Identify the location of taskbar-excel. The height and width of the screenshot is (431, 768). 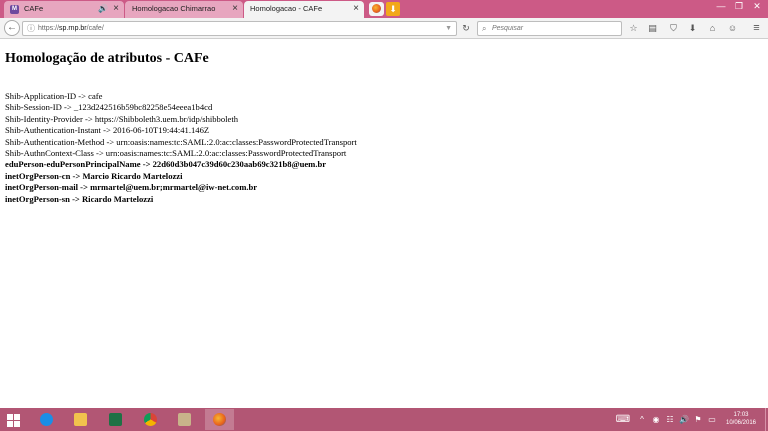
(115, 419).